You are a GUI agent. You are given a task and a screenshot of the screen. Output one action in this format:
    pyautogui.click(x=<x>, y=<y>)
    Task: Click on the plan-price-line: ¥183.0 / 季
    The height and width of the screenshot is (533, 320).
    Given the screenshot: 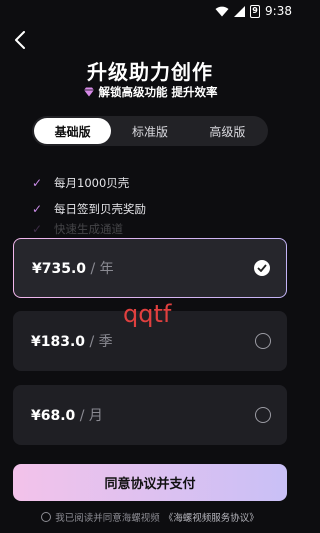 What is the action you would take?
    pyautogui.click(x=72, y=341)
    